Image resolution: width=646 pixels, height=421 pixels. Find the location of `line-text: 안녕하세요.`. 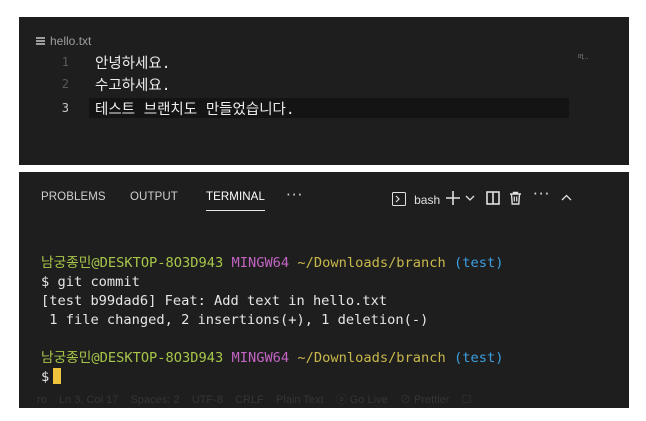

line-text: 안녕하세요. is located at coordinates (132, 62).